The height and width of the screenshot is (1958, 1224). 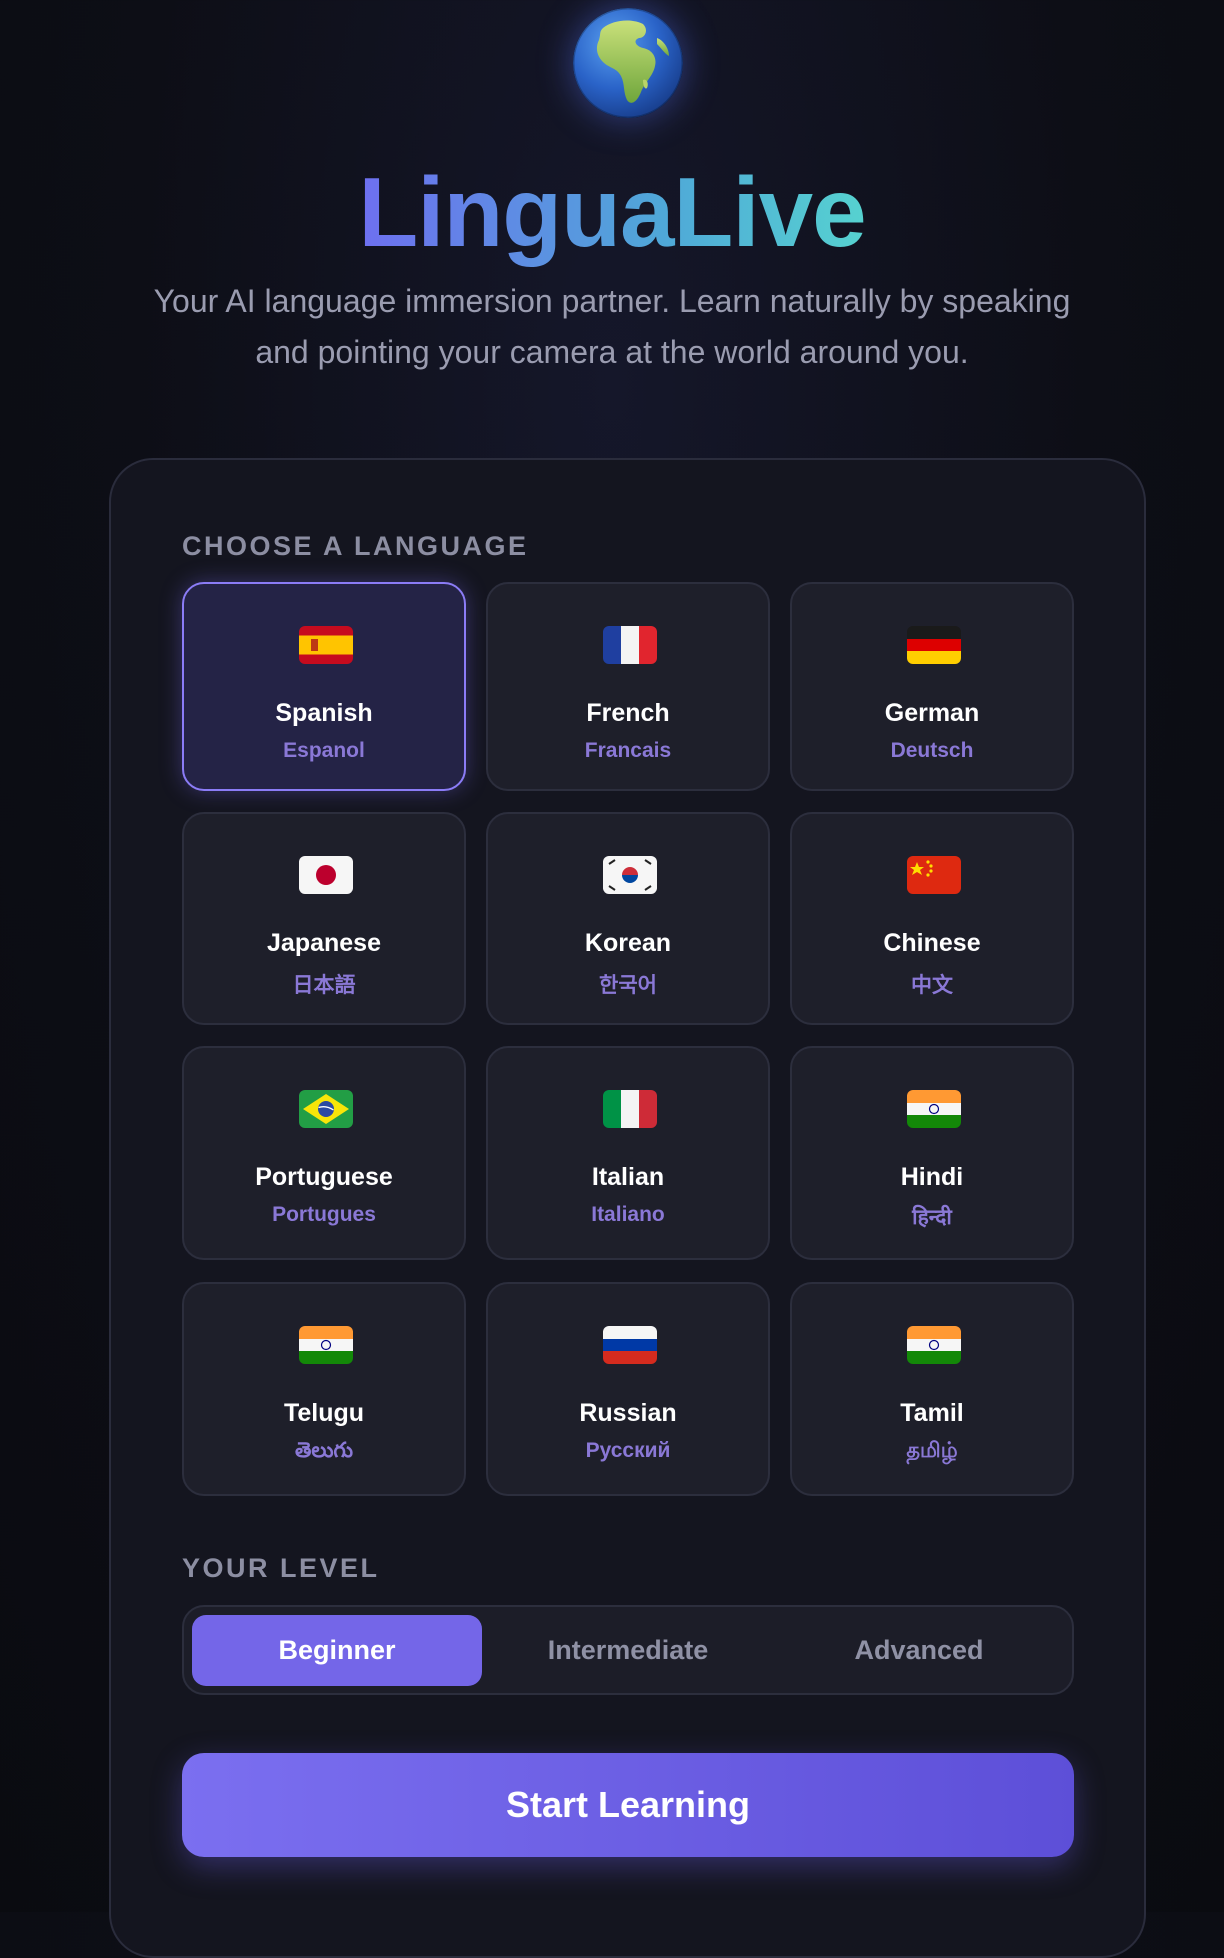 What do you see at coordinates (628, 63) in the screenshot?
I see `globe-africa-icon` at bounding box center [628, 63].